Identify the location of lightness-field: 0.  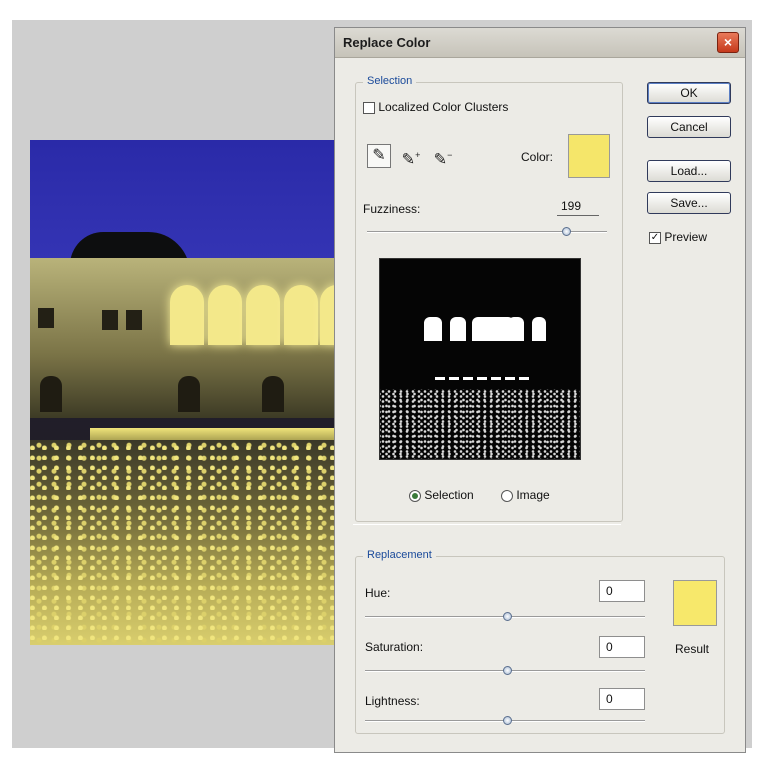
(622, 699).